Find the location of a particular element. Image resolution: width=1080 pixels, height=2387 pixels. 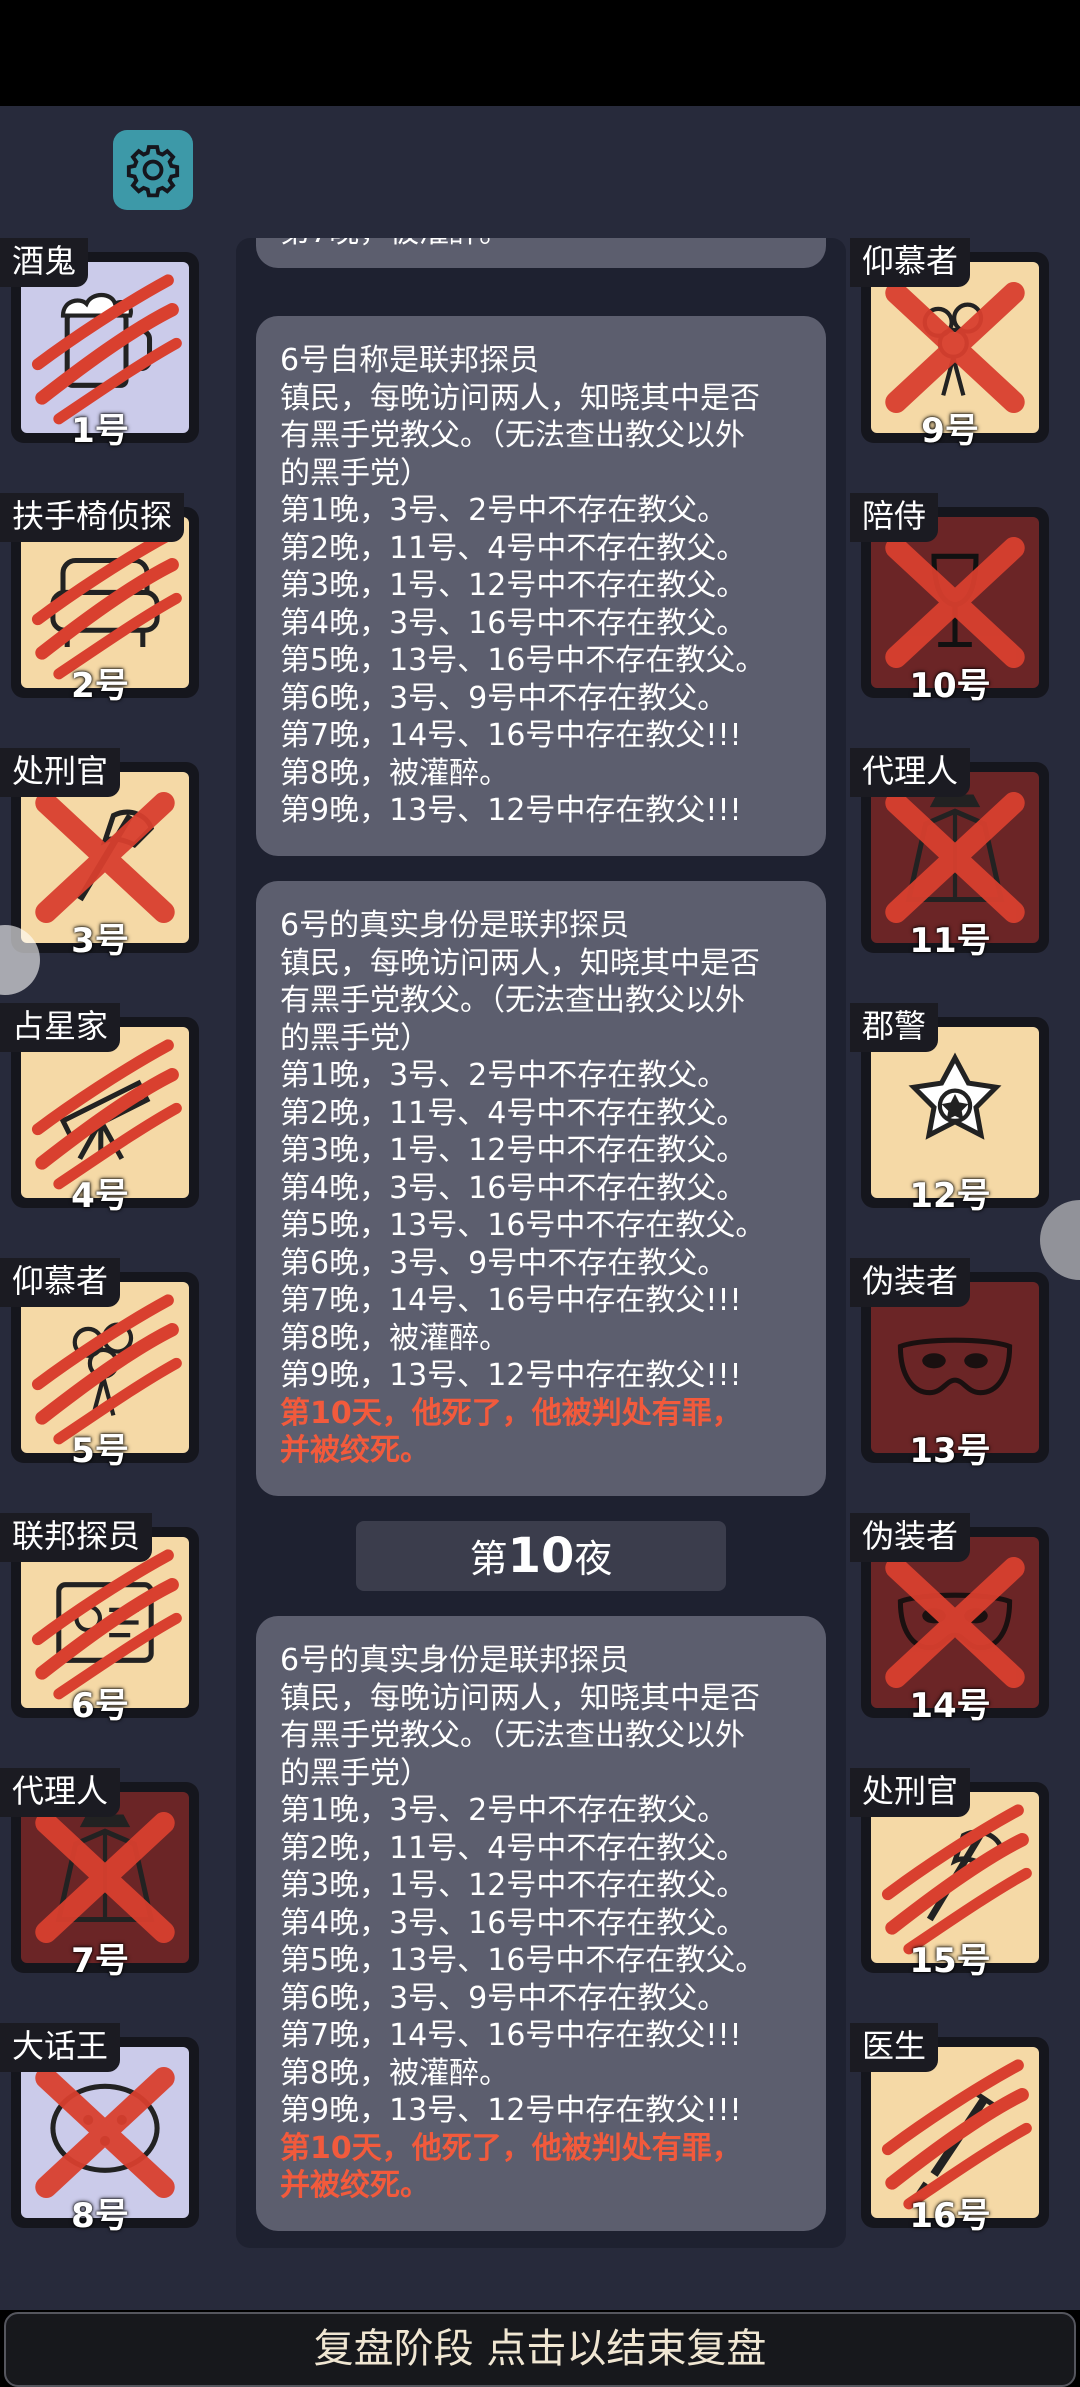

gear-icon is located at coordinates (153, 171).